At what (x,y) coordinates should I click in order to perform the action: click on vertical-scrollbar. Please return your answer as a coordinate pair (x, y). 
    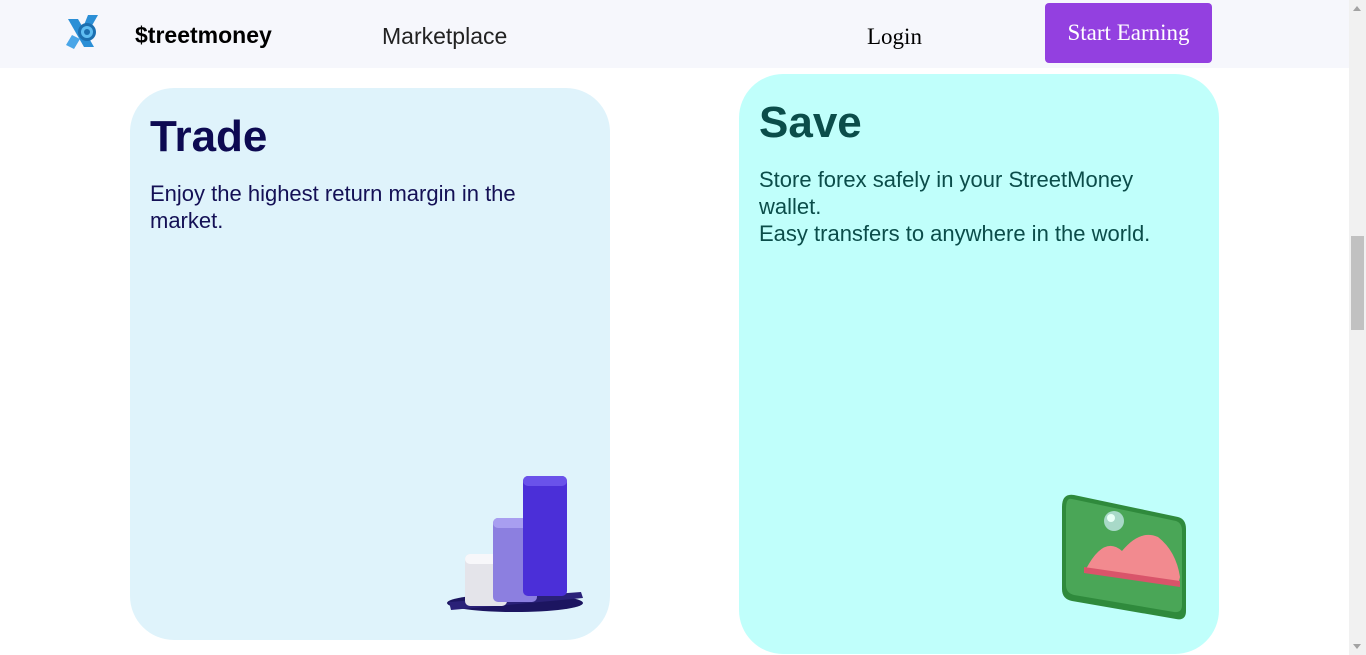
    Looking at the image, I should click on (1357, 327).